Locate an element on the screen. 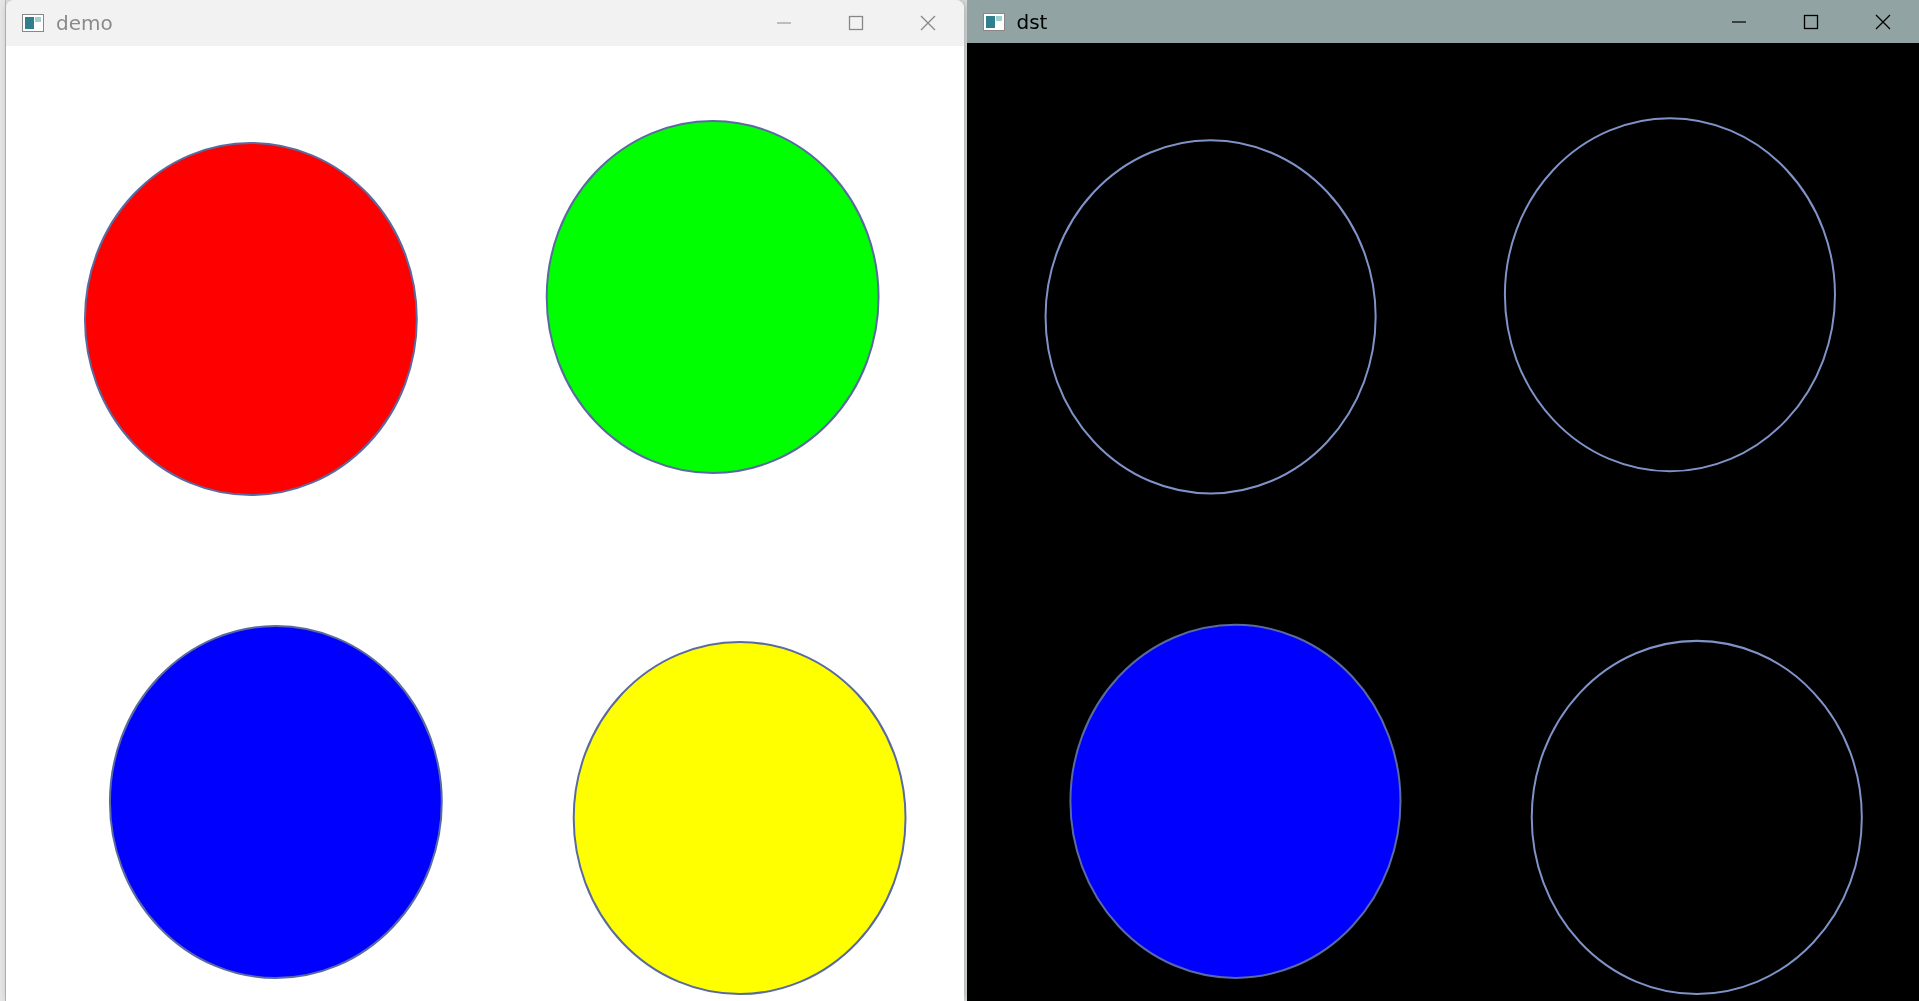  window-title: demo is located at coordinates (85, 23).